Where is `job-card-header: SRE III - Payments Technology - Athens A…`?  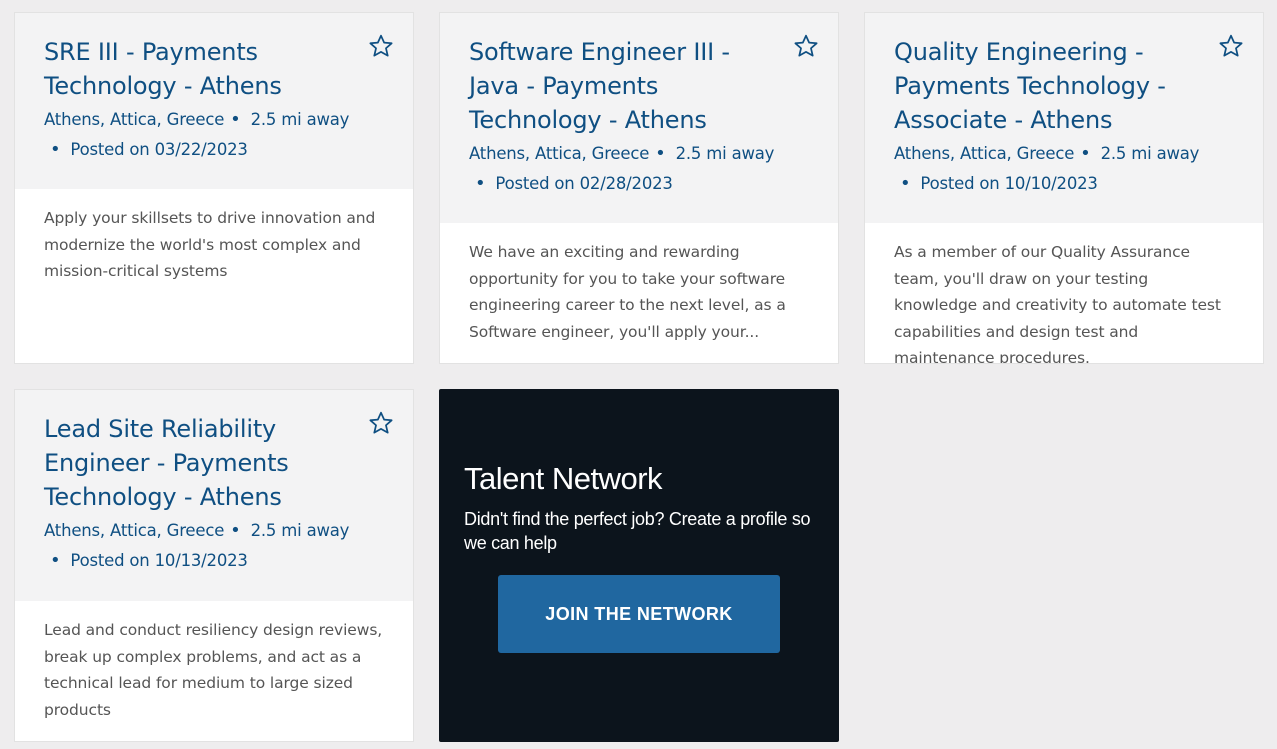
job-card-header: SRE III - Payments Technology - Athens A… is located at coordinates (214, 101).